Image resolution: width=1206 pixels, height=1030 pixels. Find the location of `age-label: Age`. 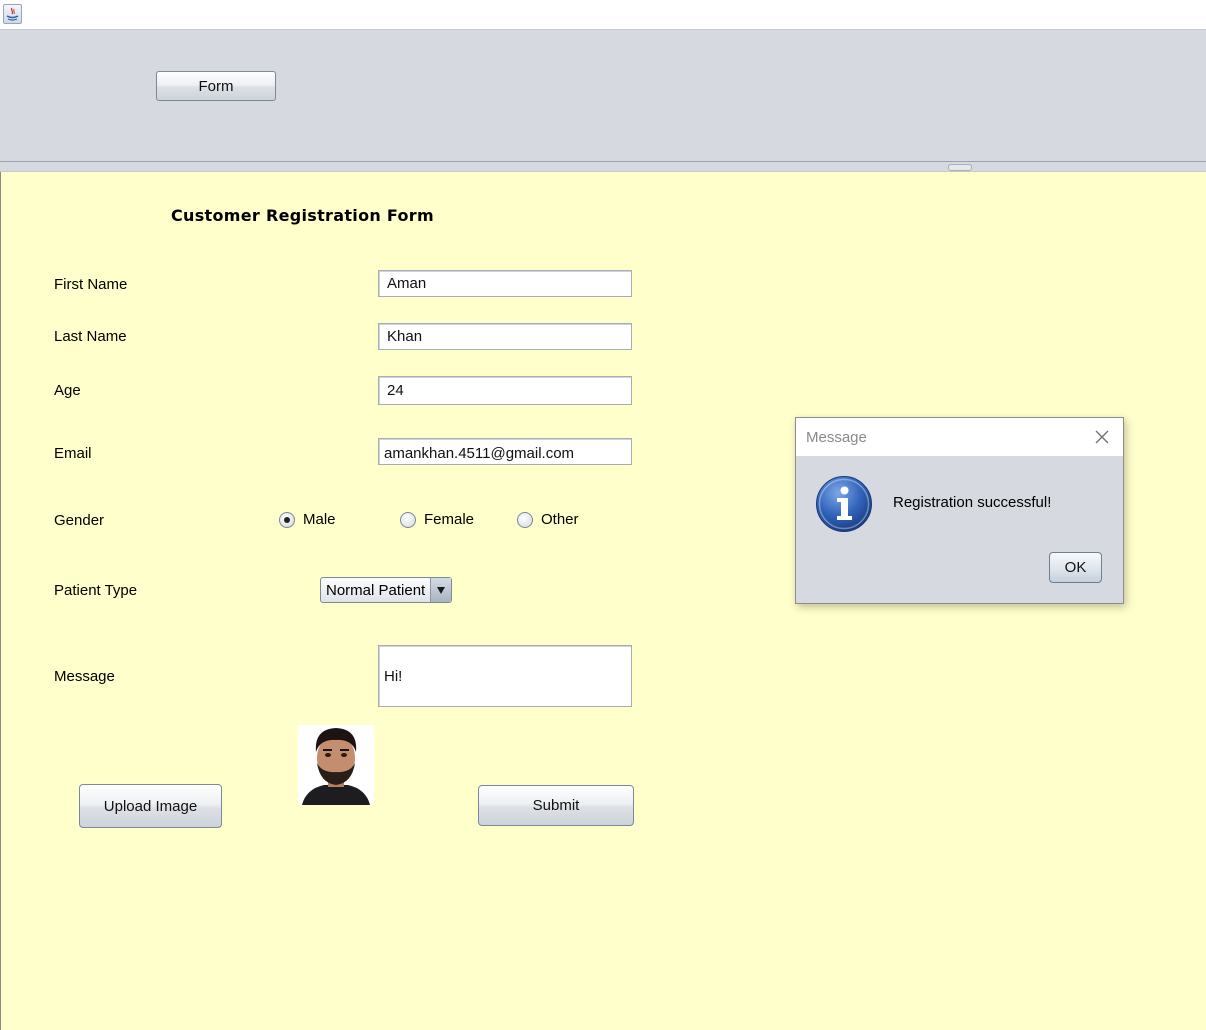

age-label: Age is located at coordinates (67, 390).